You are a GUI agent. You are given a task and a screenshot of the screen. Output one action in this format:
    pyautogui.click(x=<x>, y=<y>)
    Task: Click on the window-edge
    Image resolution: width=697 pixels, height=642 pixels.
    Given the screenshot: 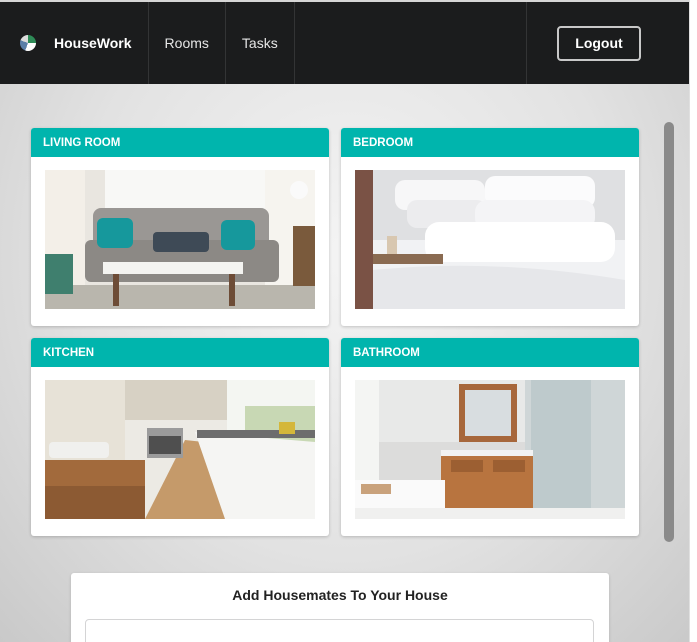 What is the action you would take?
    pyautogui.click(x=693, y=321)
    